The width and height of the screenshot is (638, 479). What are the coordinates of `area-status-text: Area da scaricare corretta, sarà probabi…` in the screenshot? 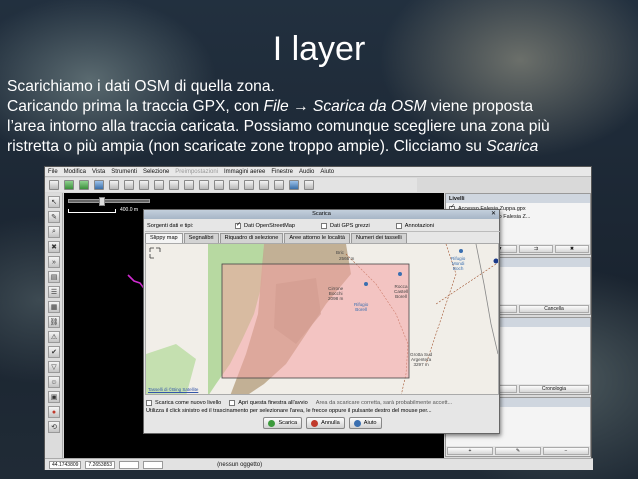 It's located at (384, 402).